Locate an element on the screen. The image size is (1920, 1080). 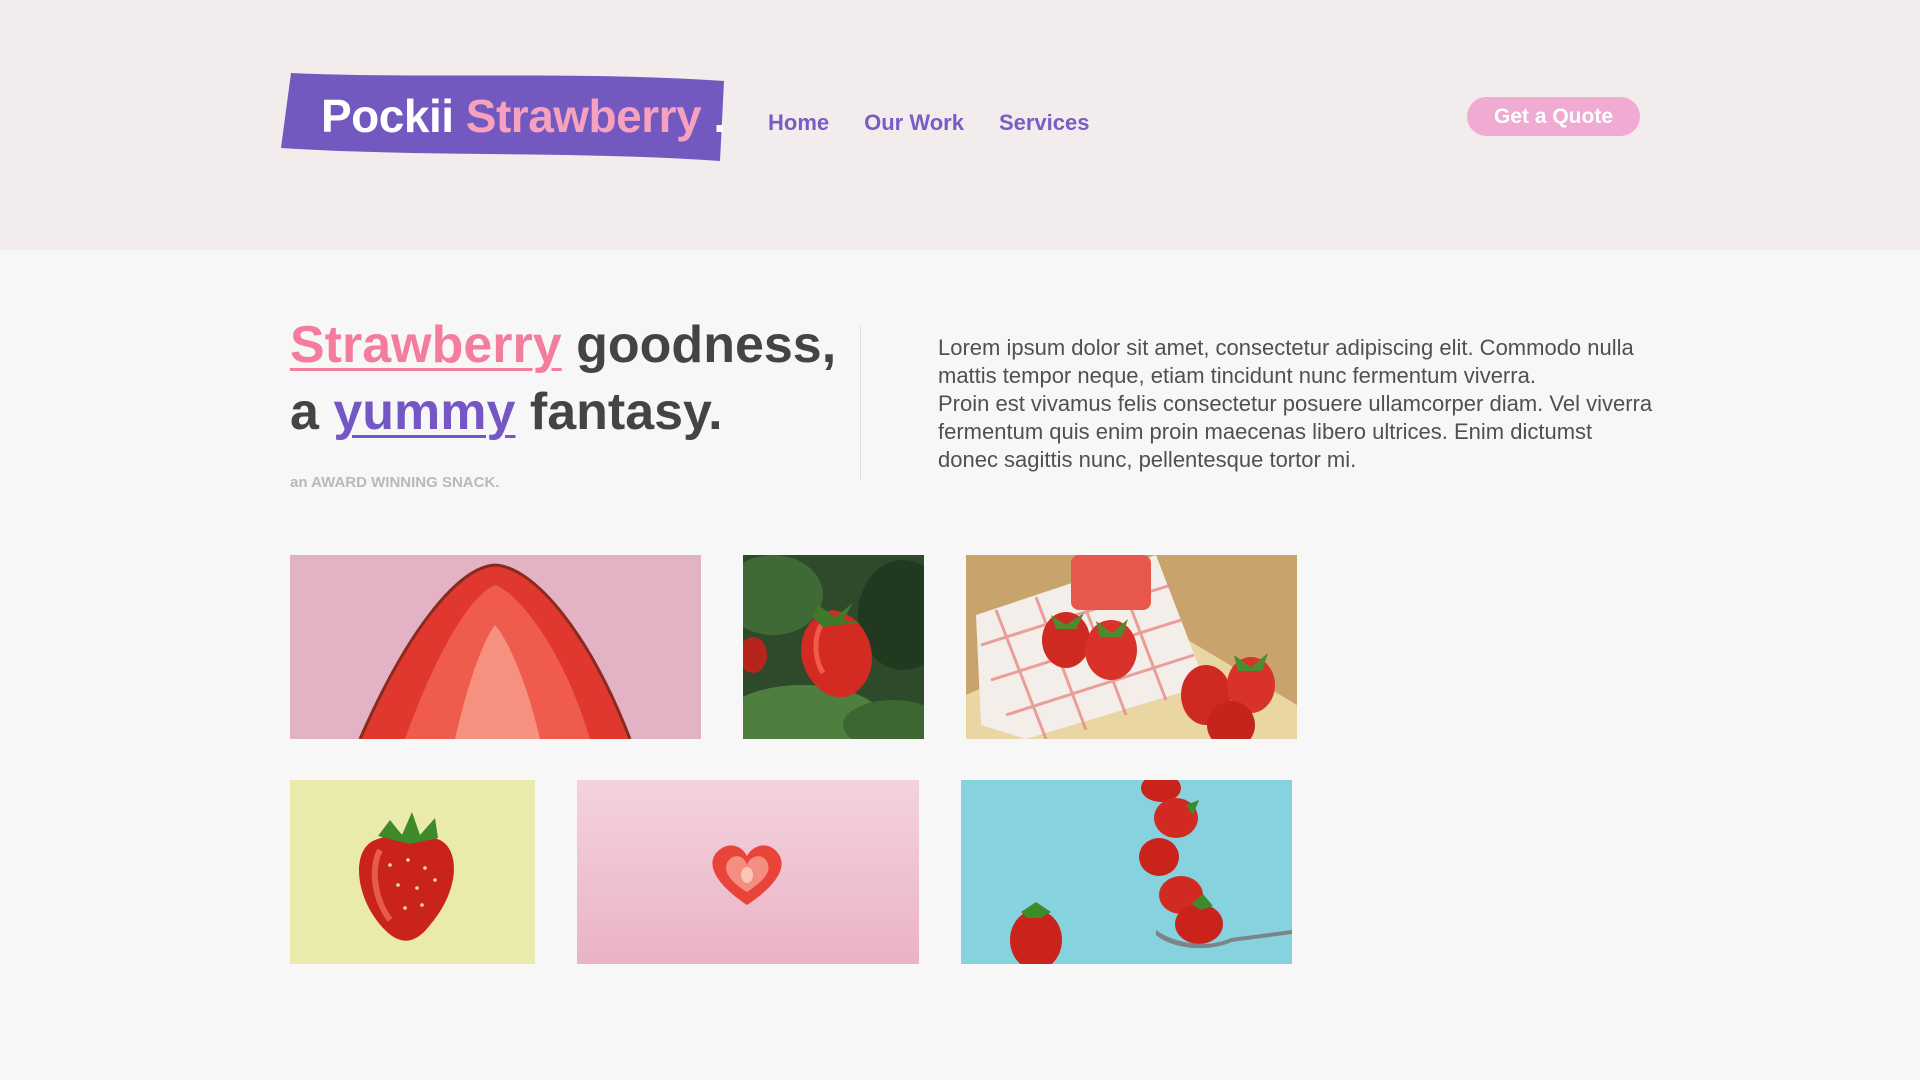
brand-name: Pockii Strawberry . is located at coordinates (523, 116).